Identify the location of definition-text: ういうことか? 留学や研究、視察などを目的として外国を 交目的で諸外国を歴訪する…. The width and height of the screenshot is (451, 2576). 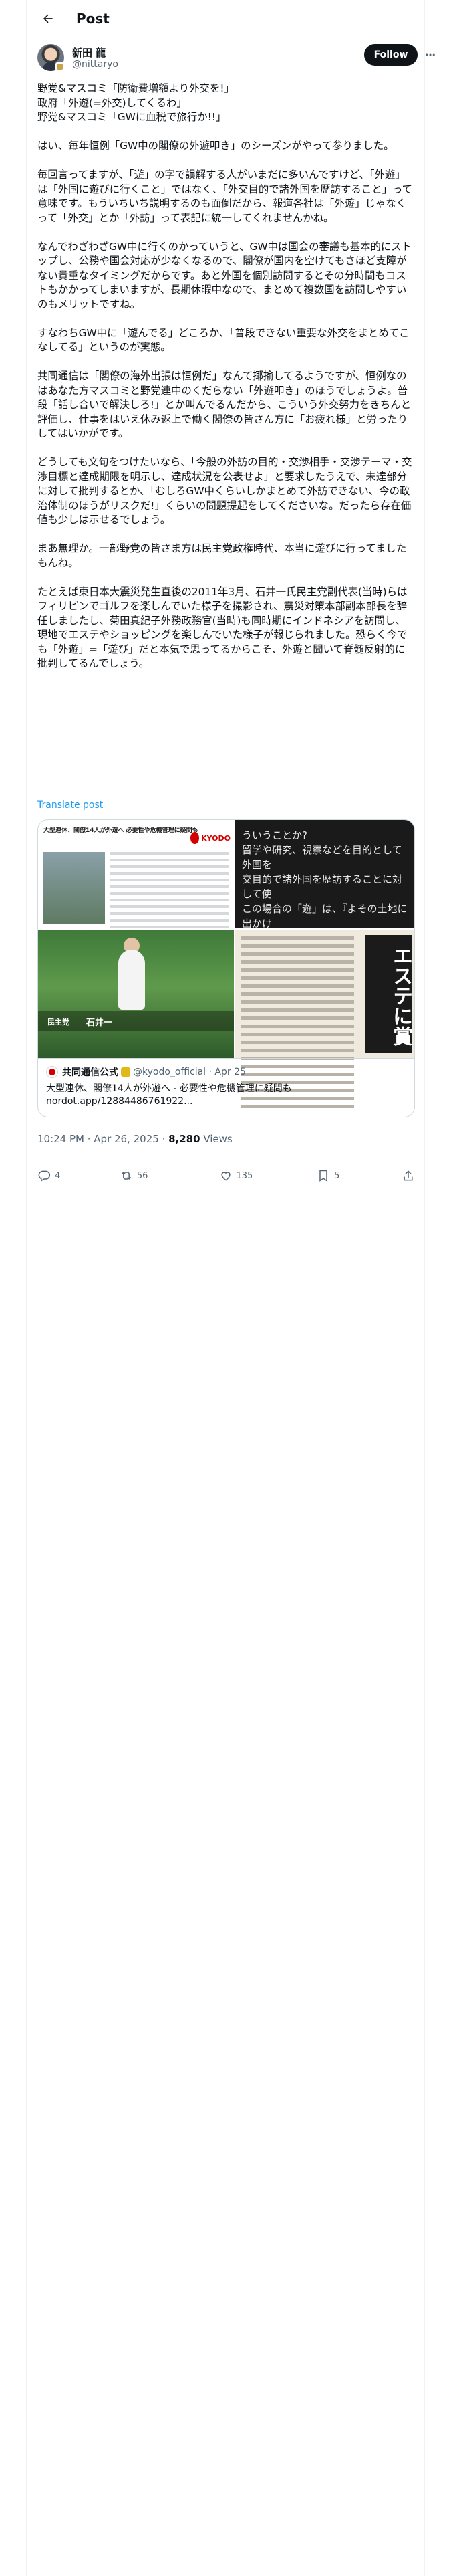
(325, 887).